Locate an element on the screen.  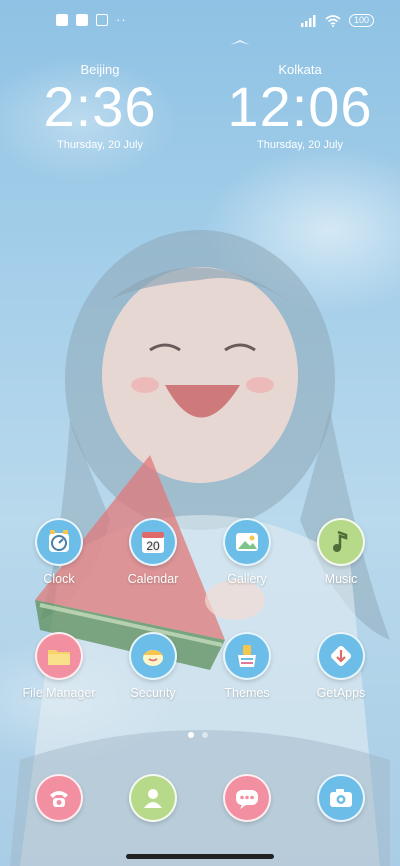
phone-icon is located at coordinates (59, 798).